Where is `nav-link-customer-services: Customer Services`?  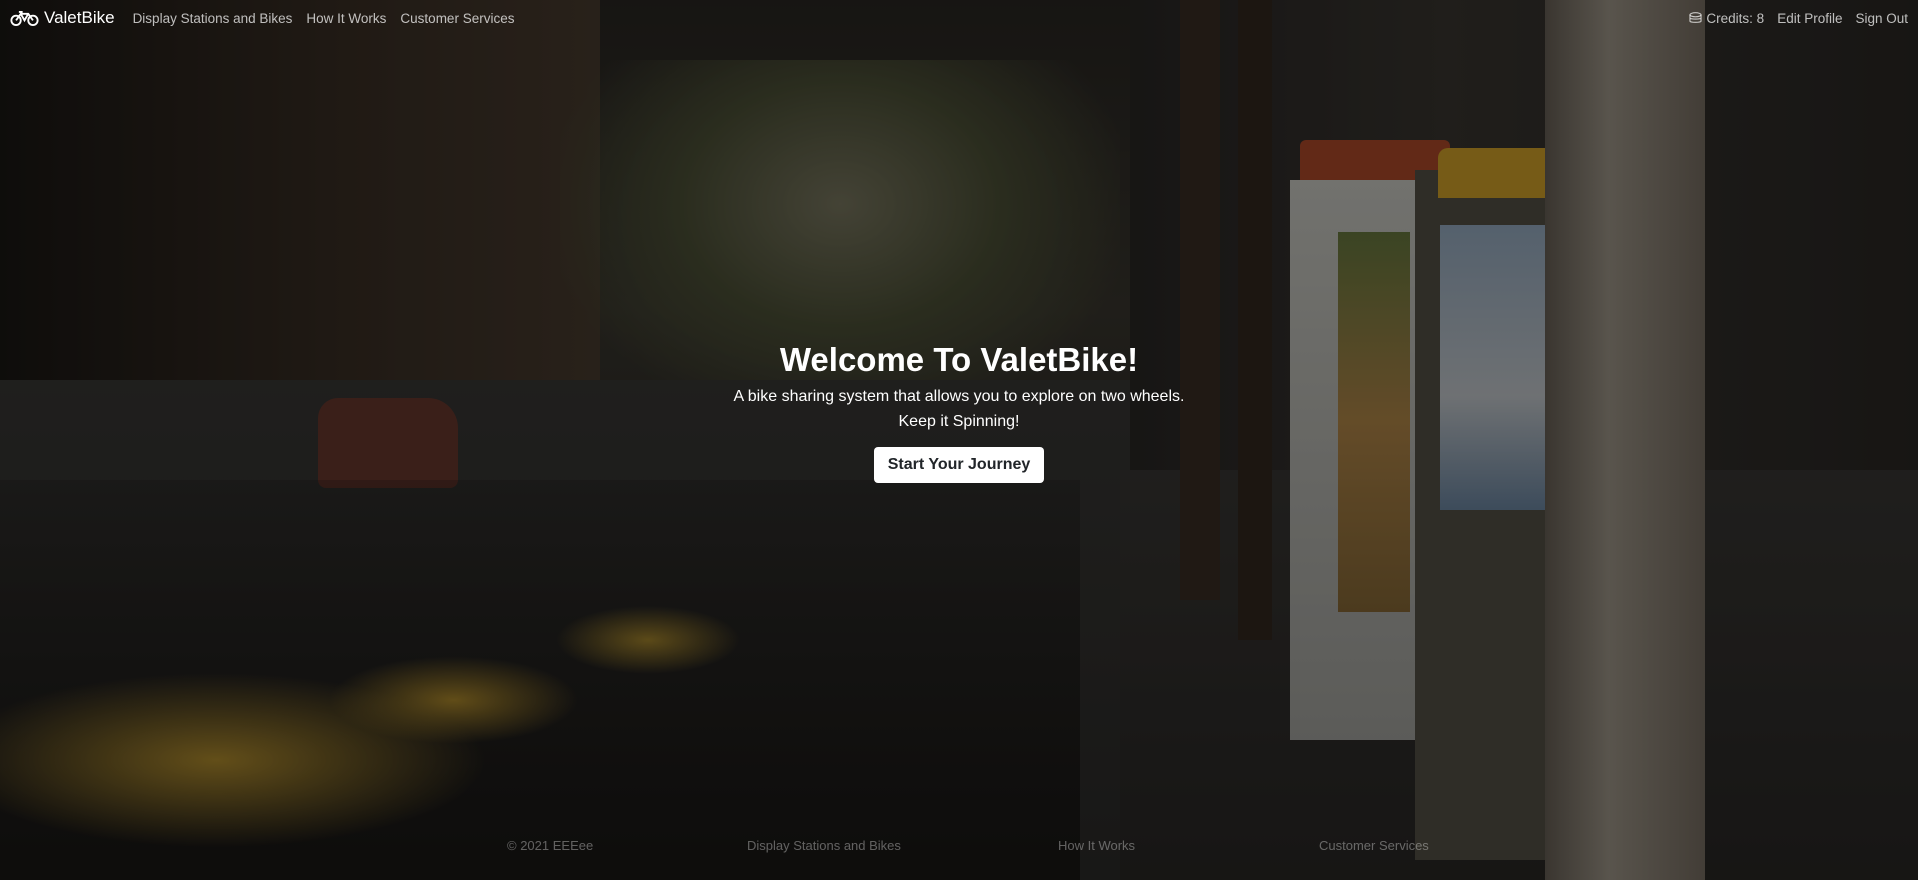
nav-link-customer-services: Customer Services is located at coordinates (457, 18).